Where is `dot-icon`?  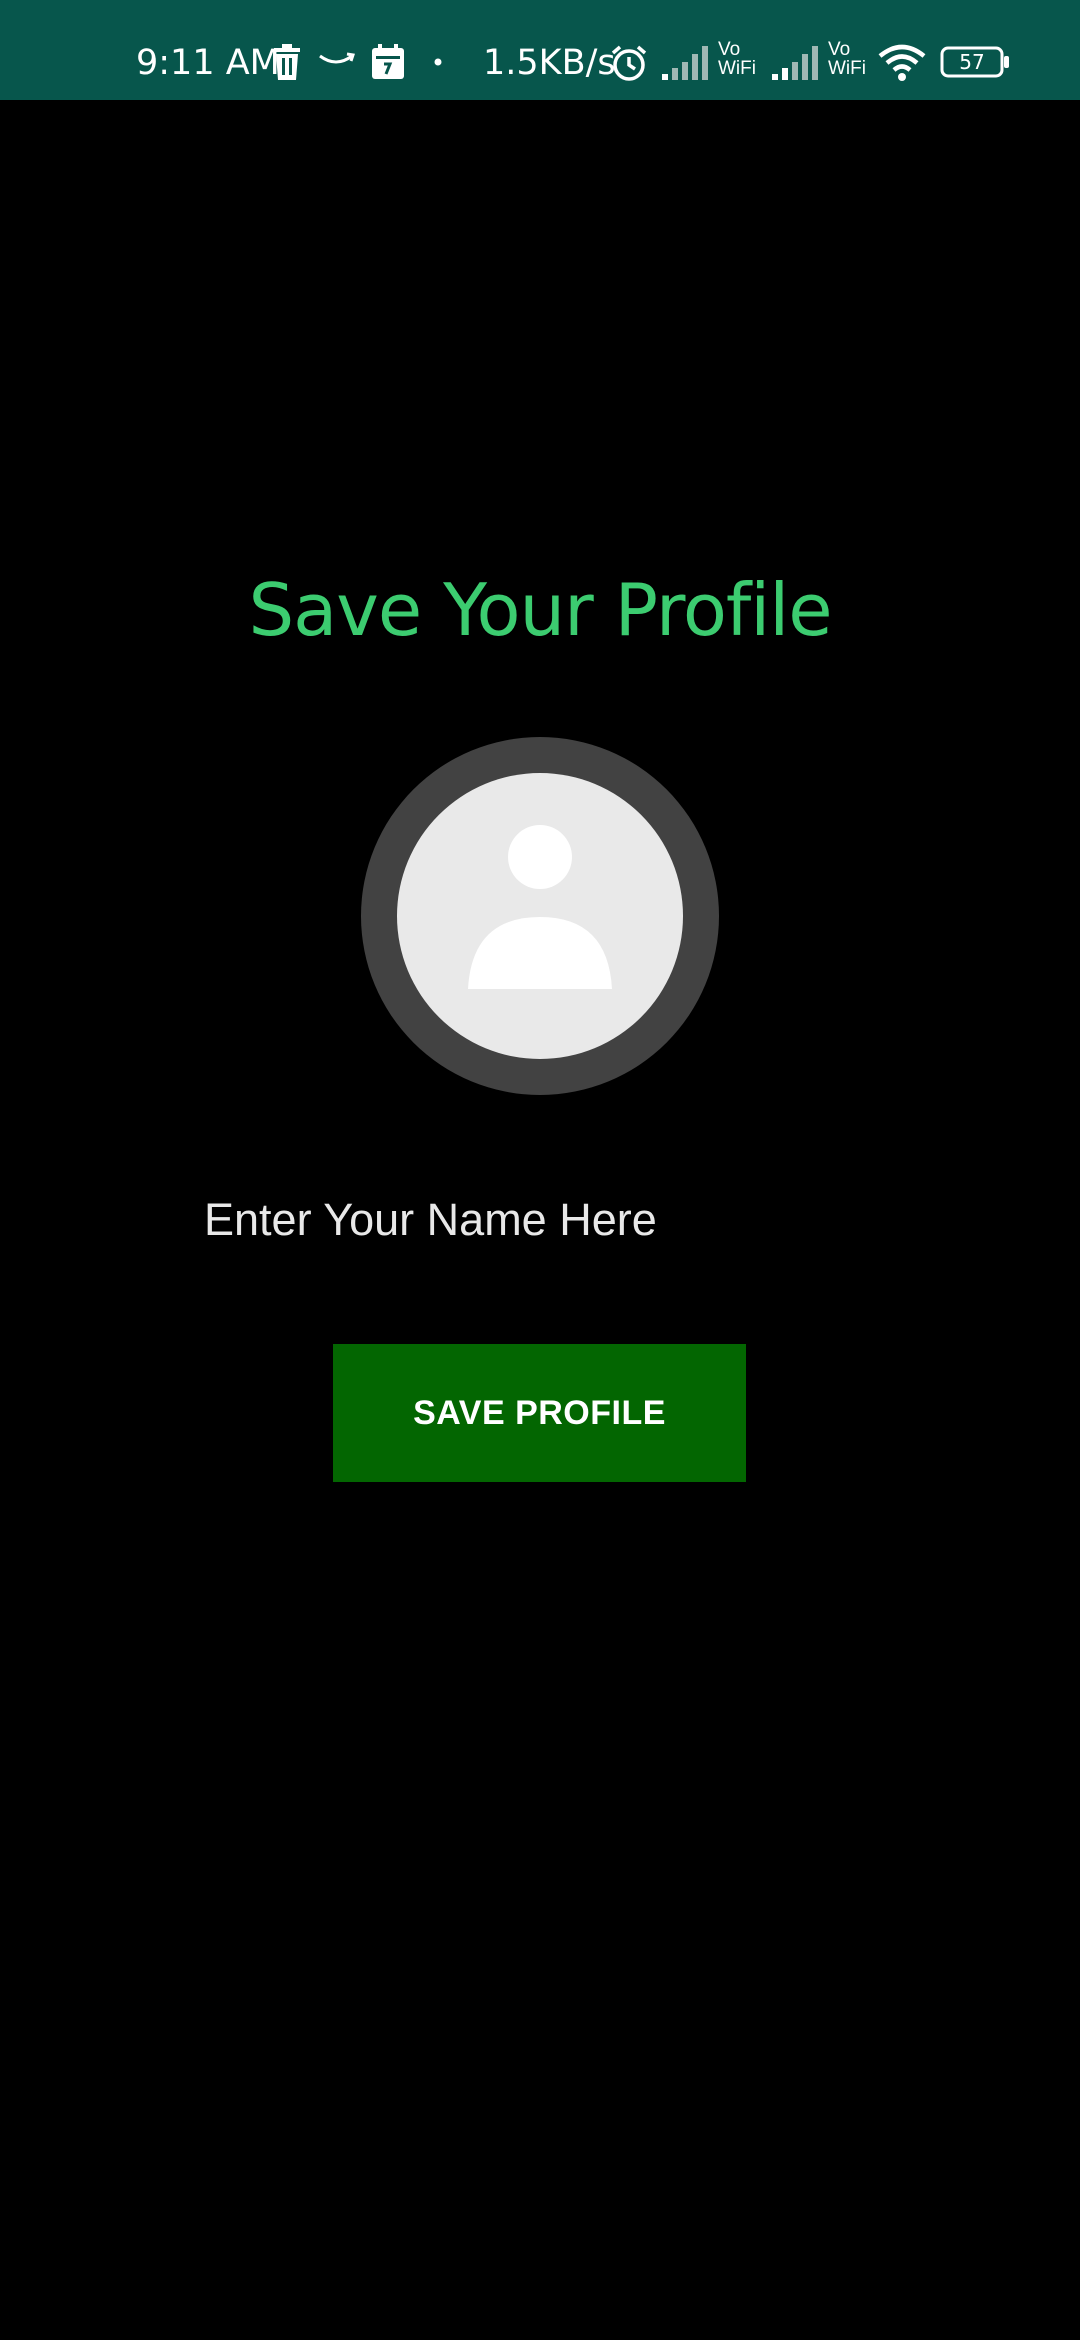 dot-icon is located at coordinates (438, 62).